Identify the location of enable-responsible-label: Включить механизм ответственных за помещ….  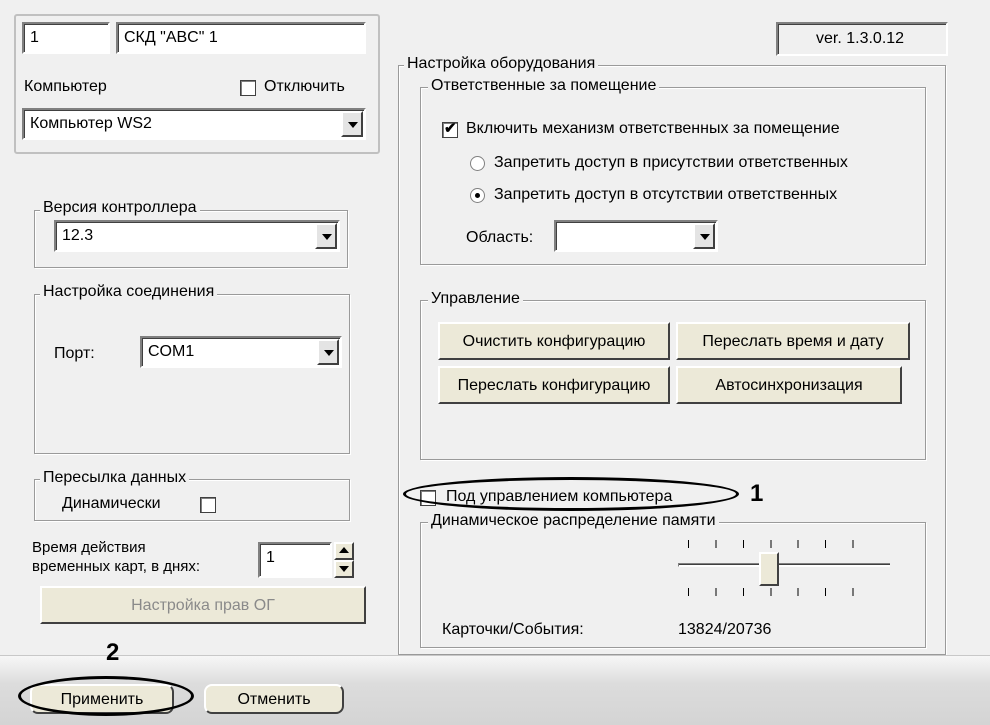
(653, 128).